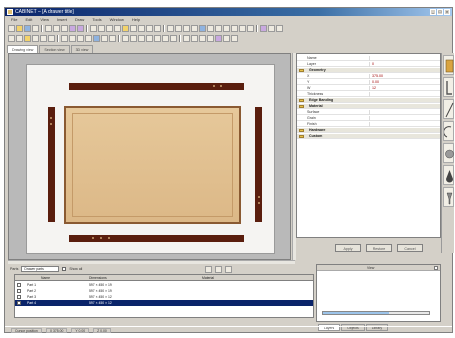  I want to click on property-category: Material, so click(368, 106).